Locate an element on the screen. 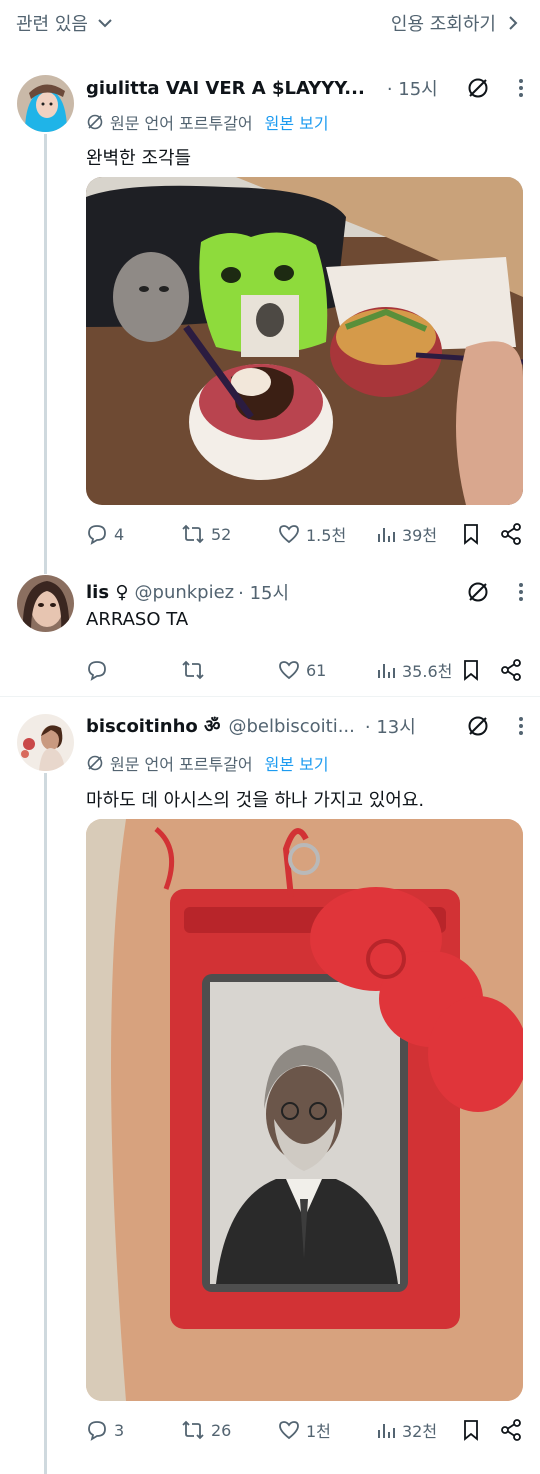 This screenshot has height=1474, width=540. tweet-actions: 61 35.6천 is located at coordinates (306, 670).